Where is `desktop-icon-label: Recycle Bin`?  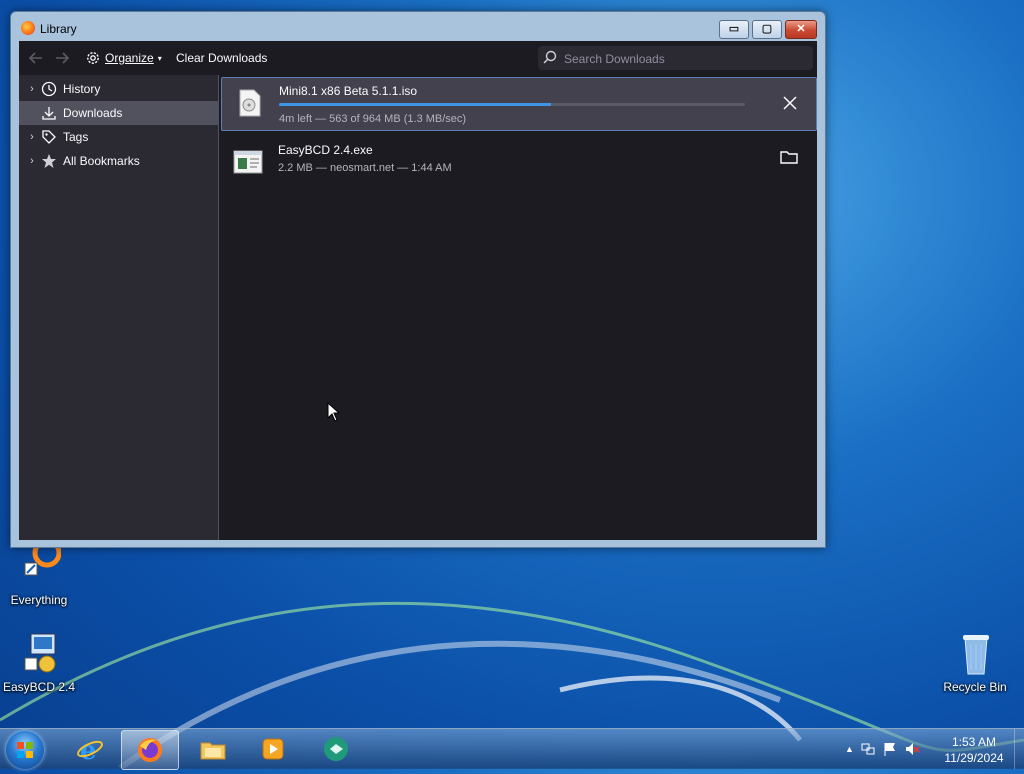 desktop-icon-label: Recycle Bin is located at coordinates (975, 687).